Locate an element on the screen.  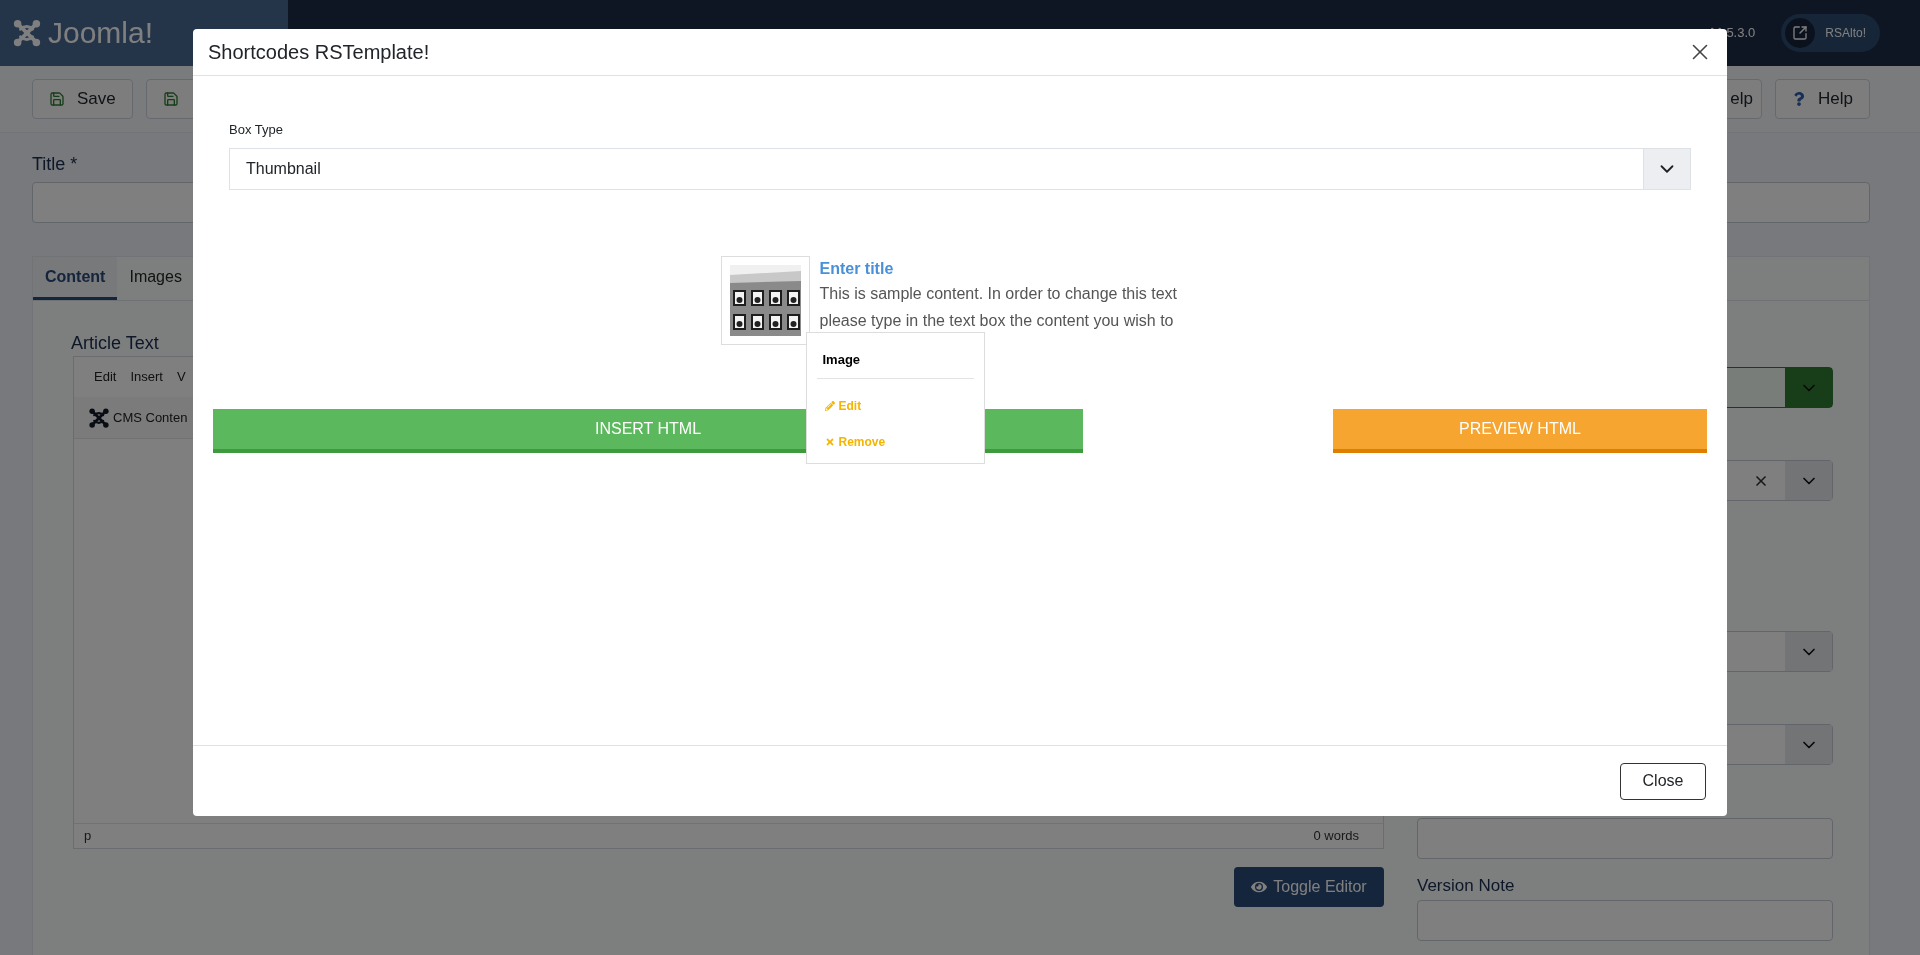
field-label: Version Note is located at coordinates (1466, 885).